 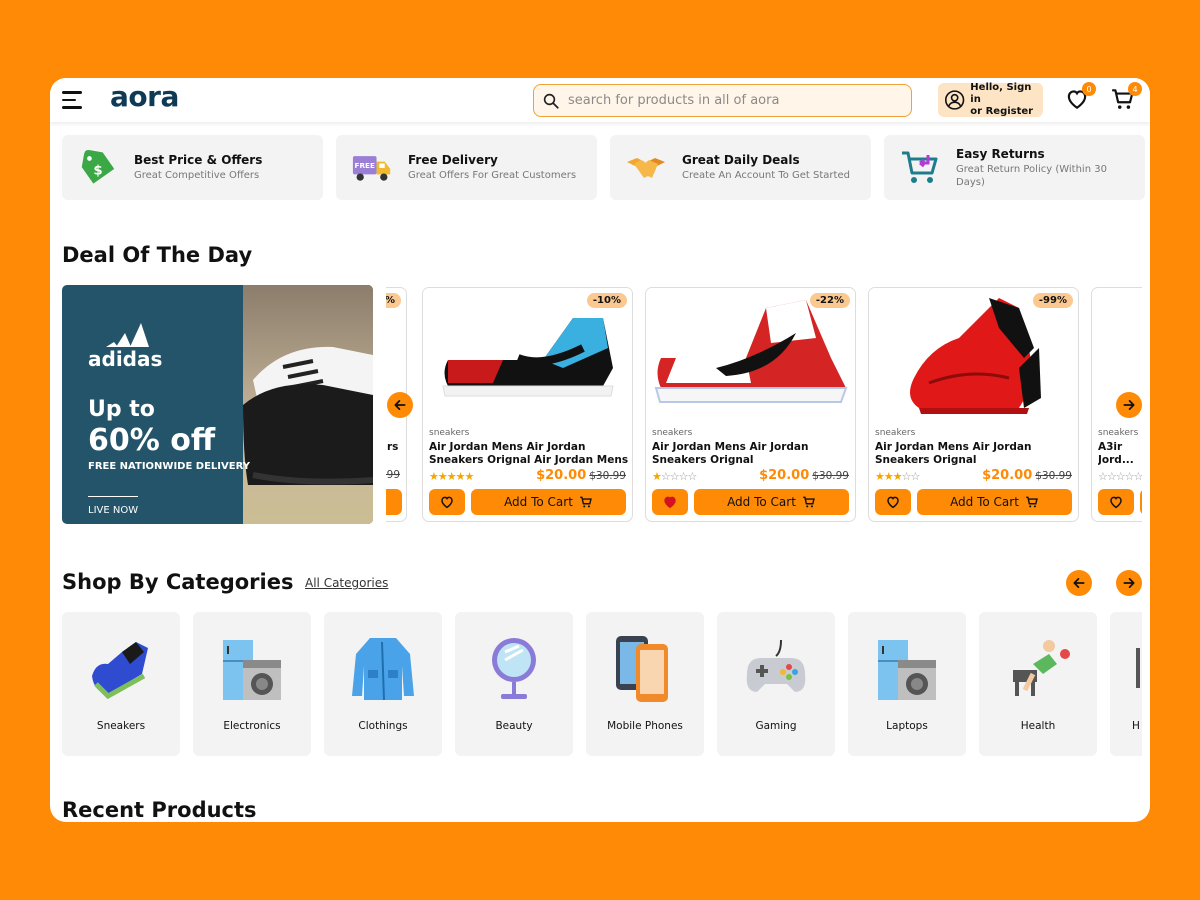 What do you see at coordinates (1126, 684) in the screenshot?
I see `category-partial: H` at bounding box center [1126, 684].